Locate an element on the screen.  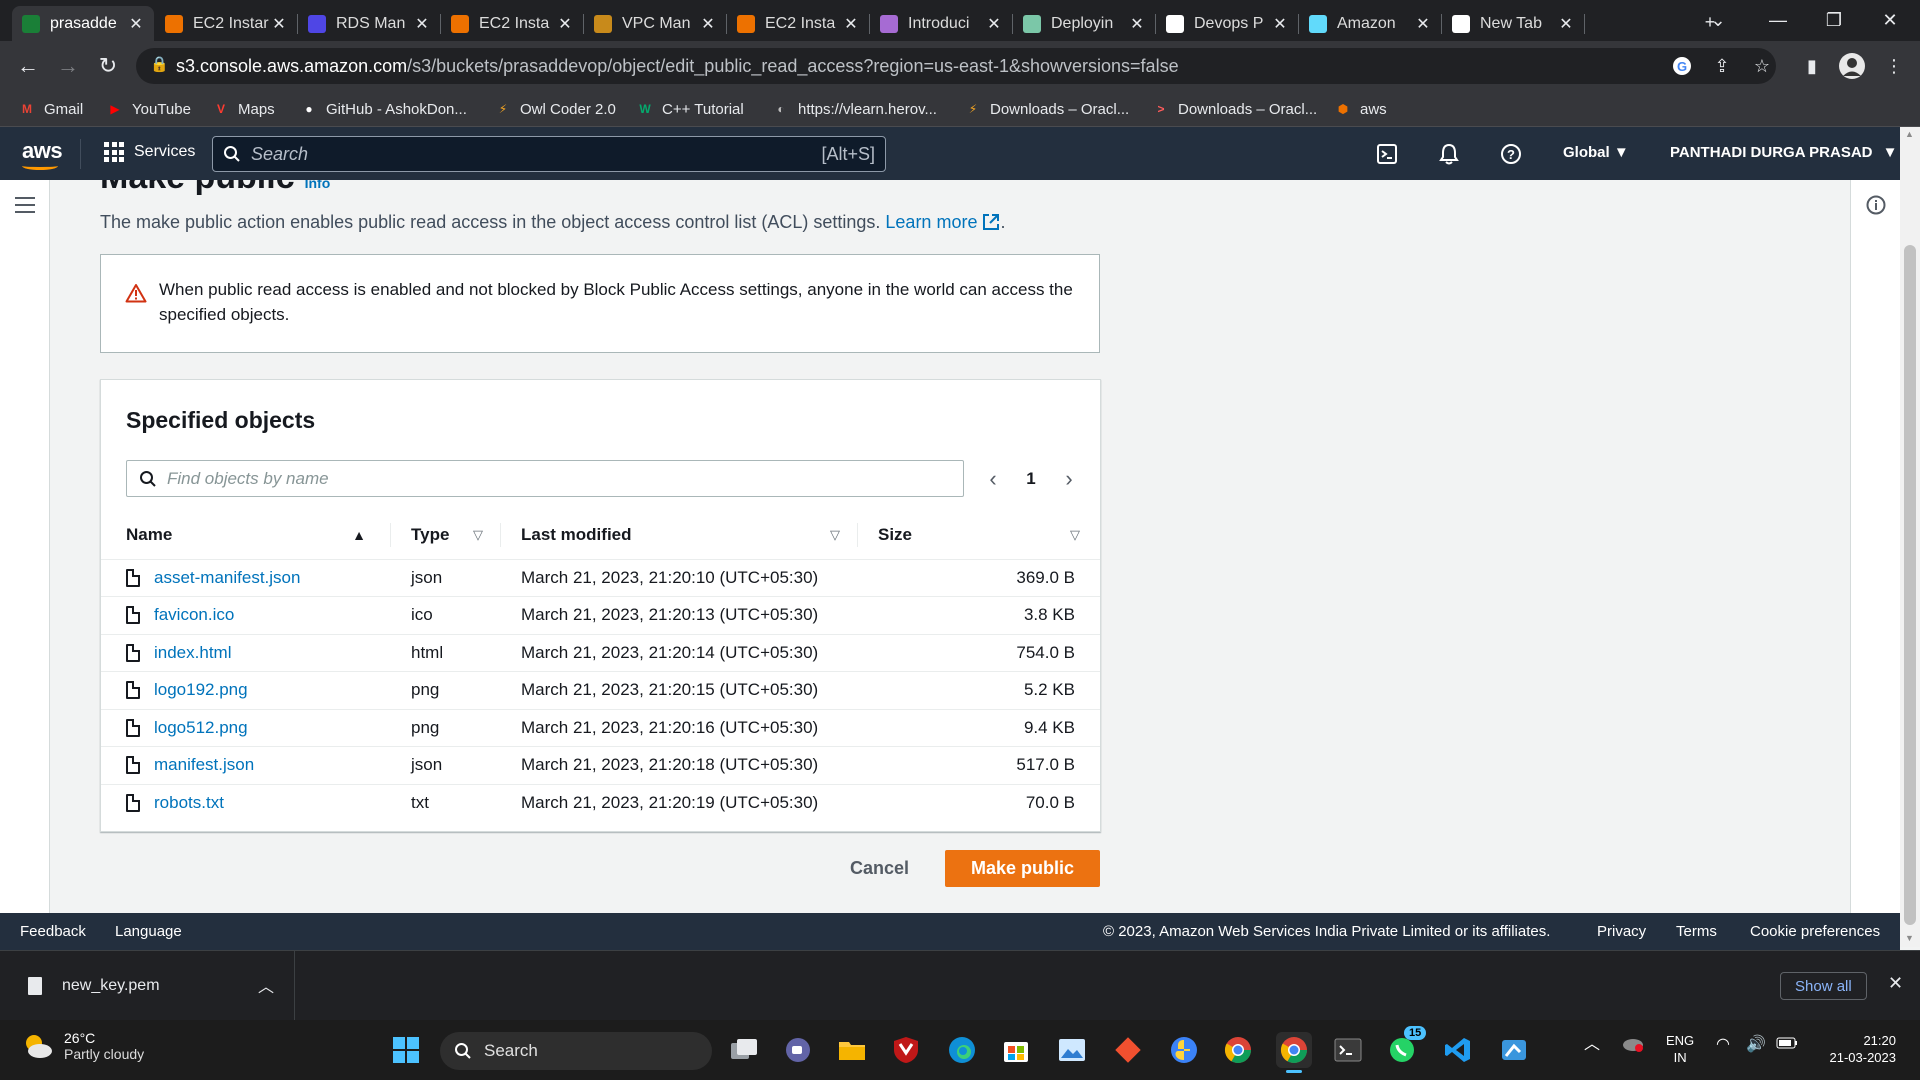
help-icon: ? is located at coordinates (1511, 154).